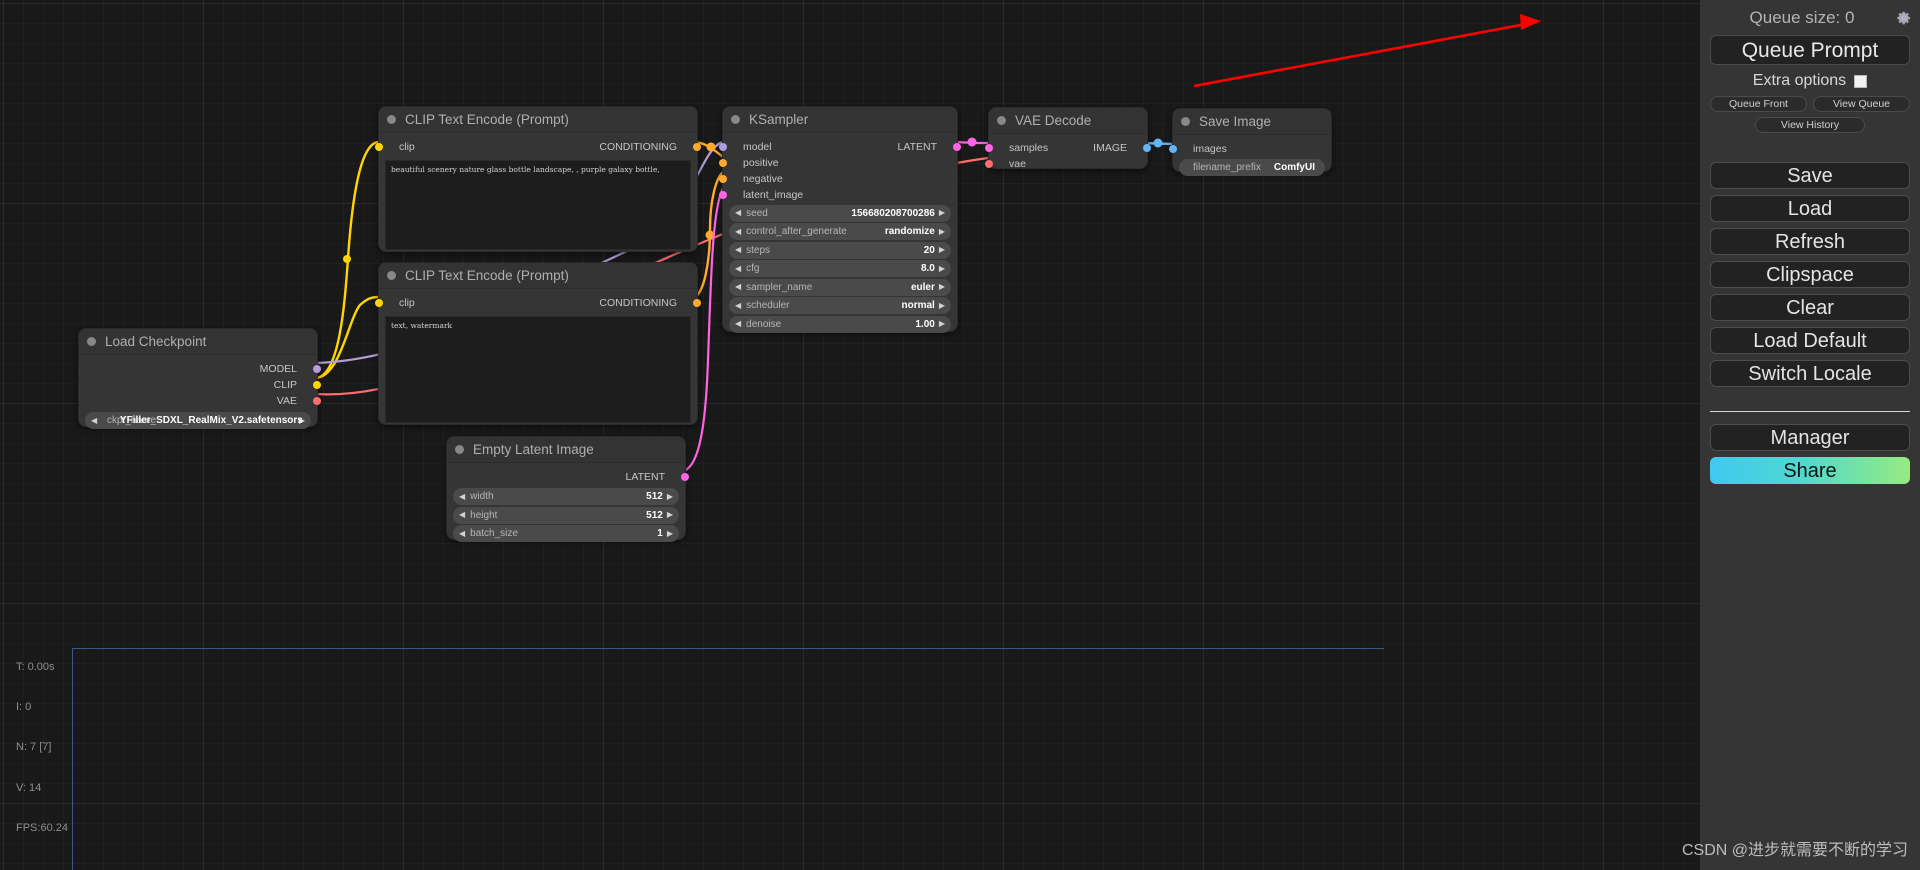  I want to click on gear-icon, so click(1904, 18).